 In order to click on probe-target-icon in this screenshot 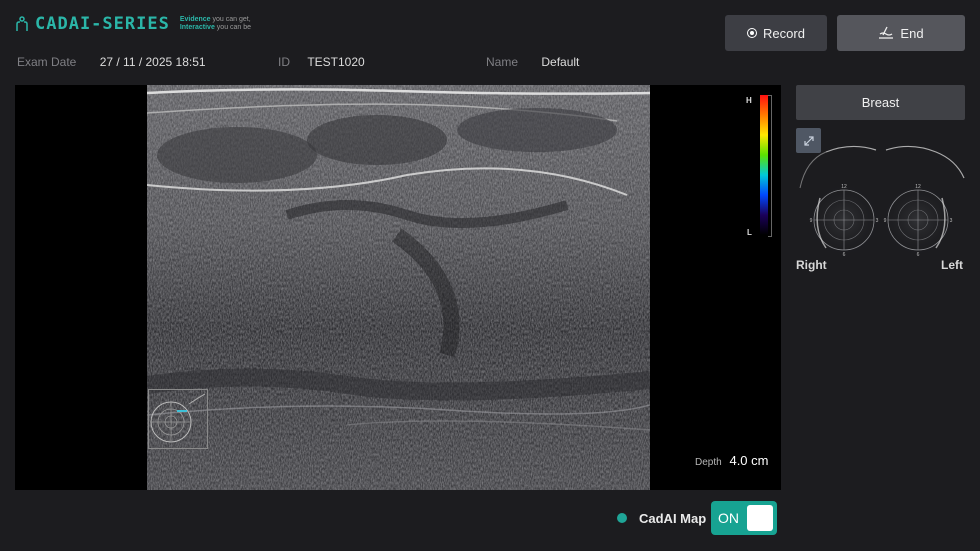, I will do `click(178, 418)`.